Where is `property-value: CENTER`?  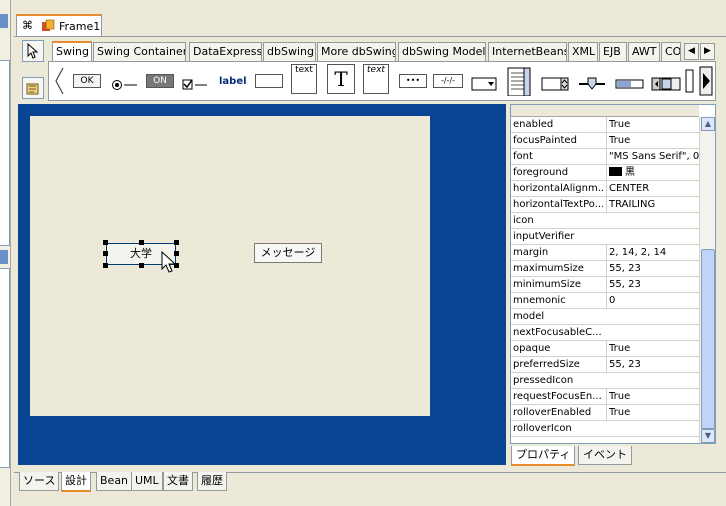
property-value: CENTER is located at coordinates (652, 188).